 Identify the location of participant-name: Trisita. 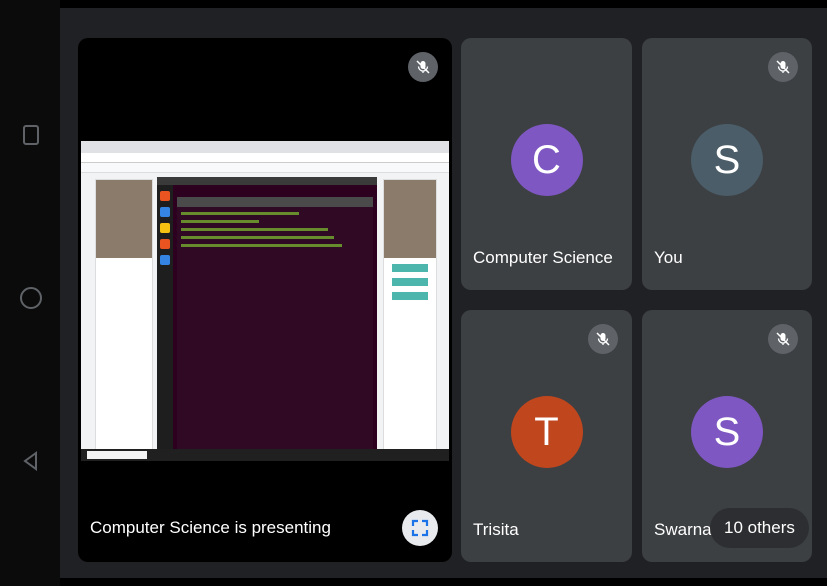
(496, 529).